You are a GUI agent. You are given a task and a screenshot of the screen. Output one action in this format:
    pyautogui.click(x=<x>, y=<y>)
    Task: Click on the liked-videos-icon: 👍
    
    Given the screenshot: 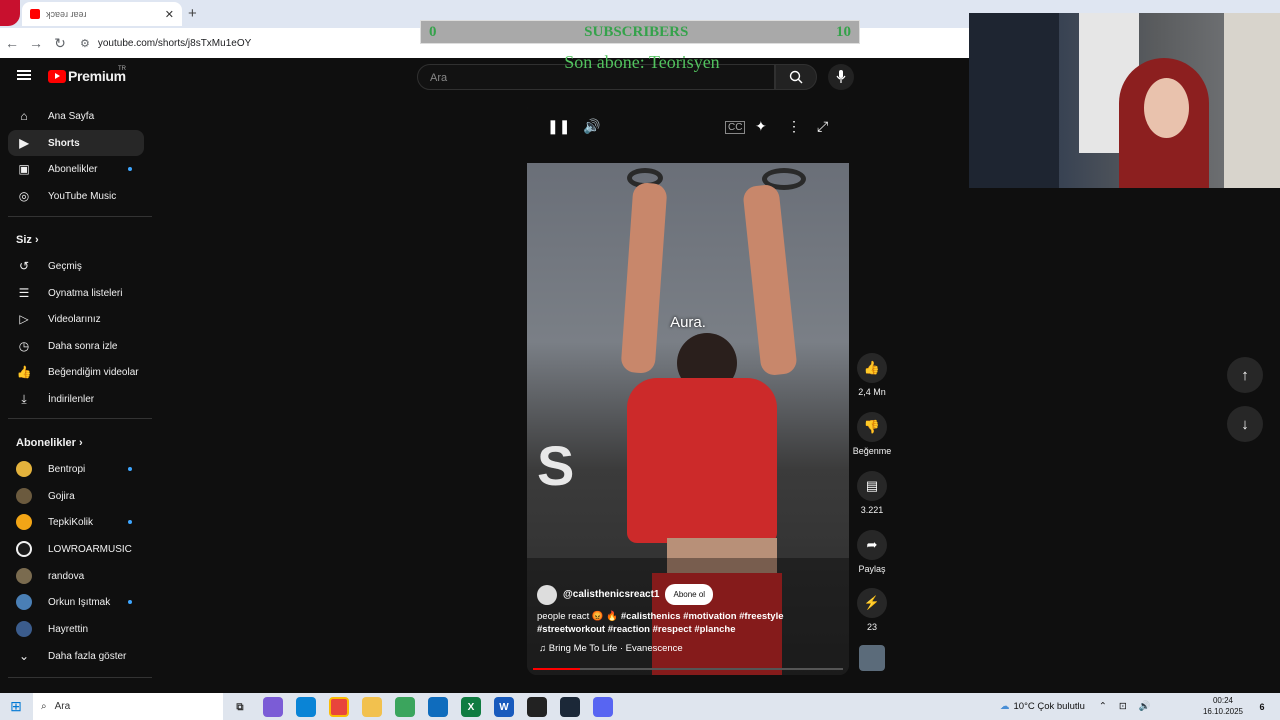 What is the action you would take?
    pyautogui.click(x=24, y=372)
    